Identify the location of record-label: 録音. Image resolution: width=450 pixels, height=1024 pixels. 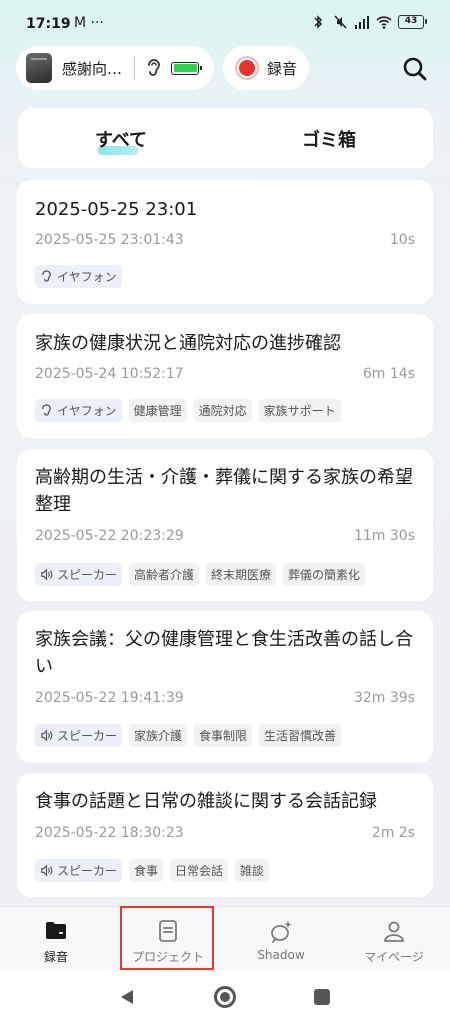
(282, 68).